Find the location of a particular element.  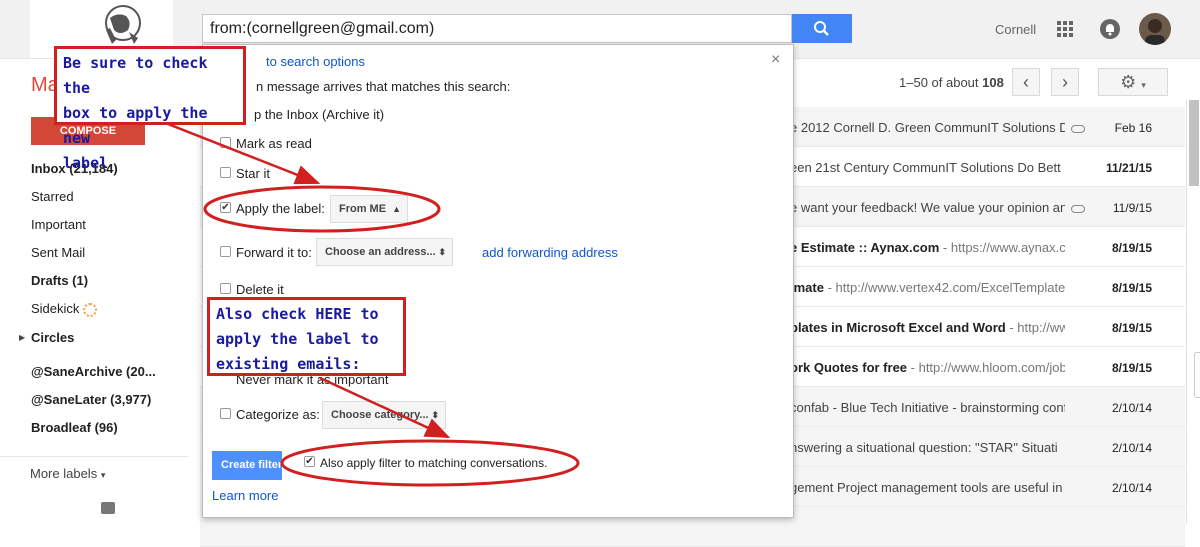

callout-line: box to apply the new is located at coordinates (135, 125).